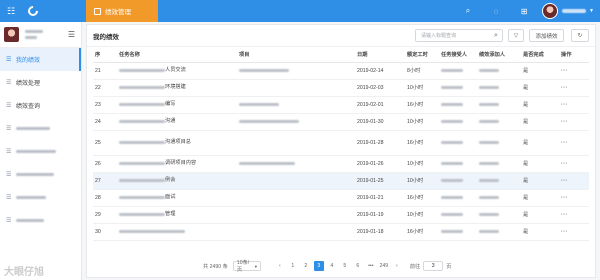  What do you see at coordinates (341, 143) in the screenshot?
I see `table-row: 25 沟通项目总 2019-01-28 16小时 是 ···` at bounding box center [341, 143].